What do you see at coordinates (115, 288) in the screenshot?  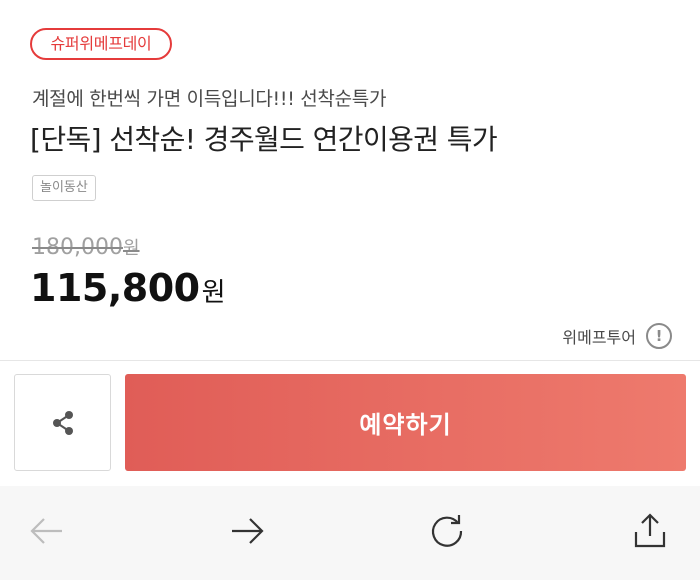 I see `sale-price-value: 115,800` at bounding box center [115, 288].